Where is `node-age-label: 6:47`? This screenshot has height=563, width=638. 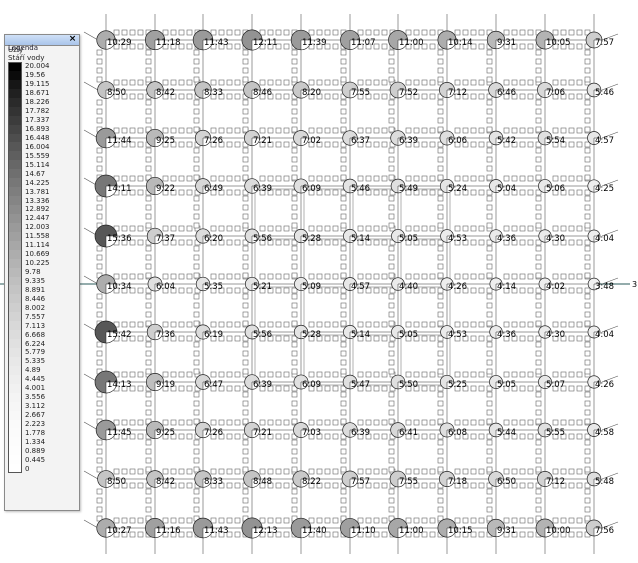 node-age-label: 6:47 is located at coordinates (213, 385).